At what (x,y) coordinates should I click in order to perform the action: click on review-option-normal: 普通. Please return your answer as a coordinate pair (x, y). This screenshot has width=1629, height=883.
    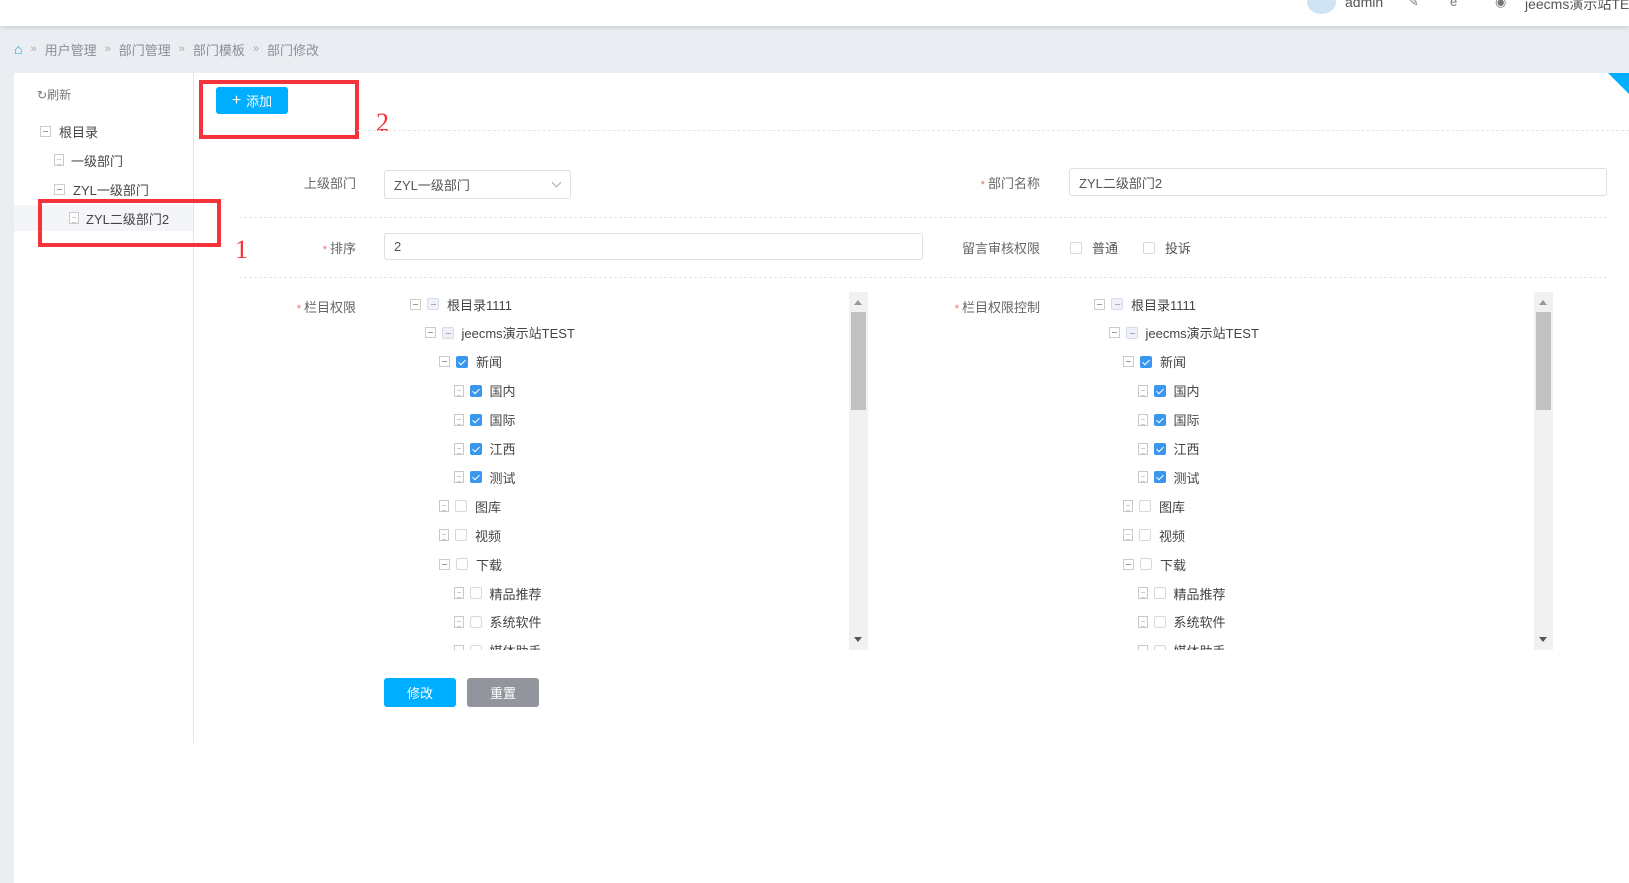
    Looking at the image, I should click on (1094, 247).